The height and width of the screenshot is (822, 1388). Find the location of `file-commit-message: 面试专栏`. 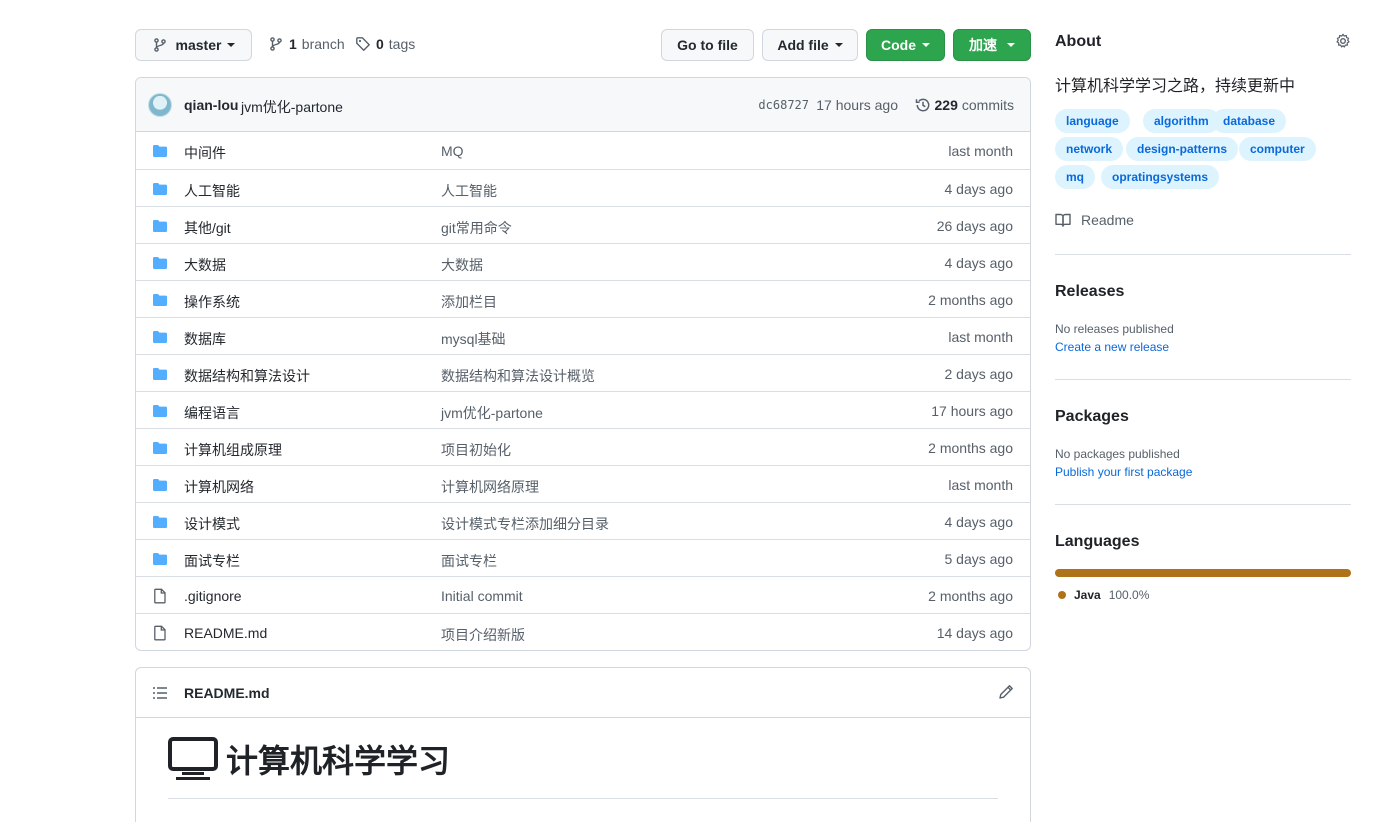

file-commit-message: 面试专栏 is located at coordinates (469, 561).